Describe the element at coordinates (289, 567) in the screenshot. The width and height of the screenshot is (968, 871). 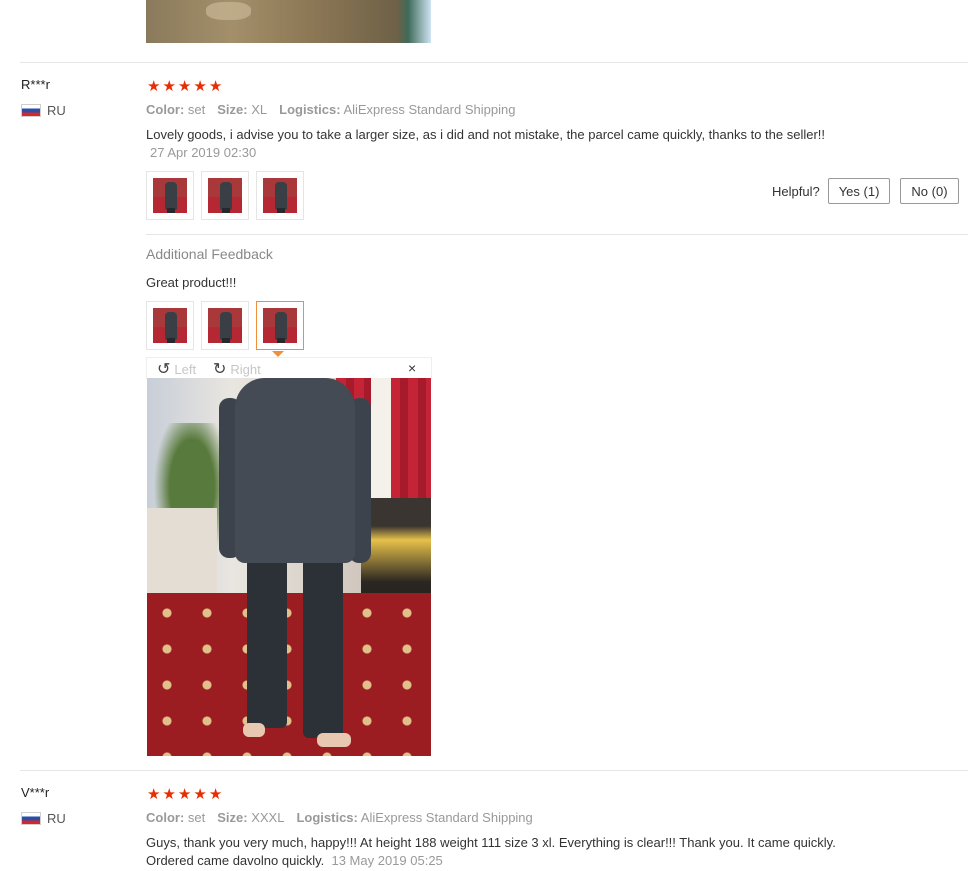
I see `enlarged-review-photo` at that location.